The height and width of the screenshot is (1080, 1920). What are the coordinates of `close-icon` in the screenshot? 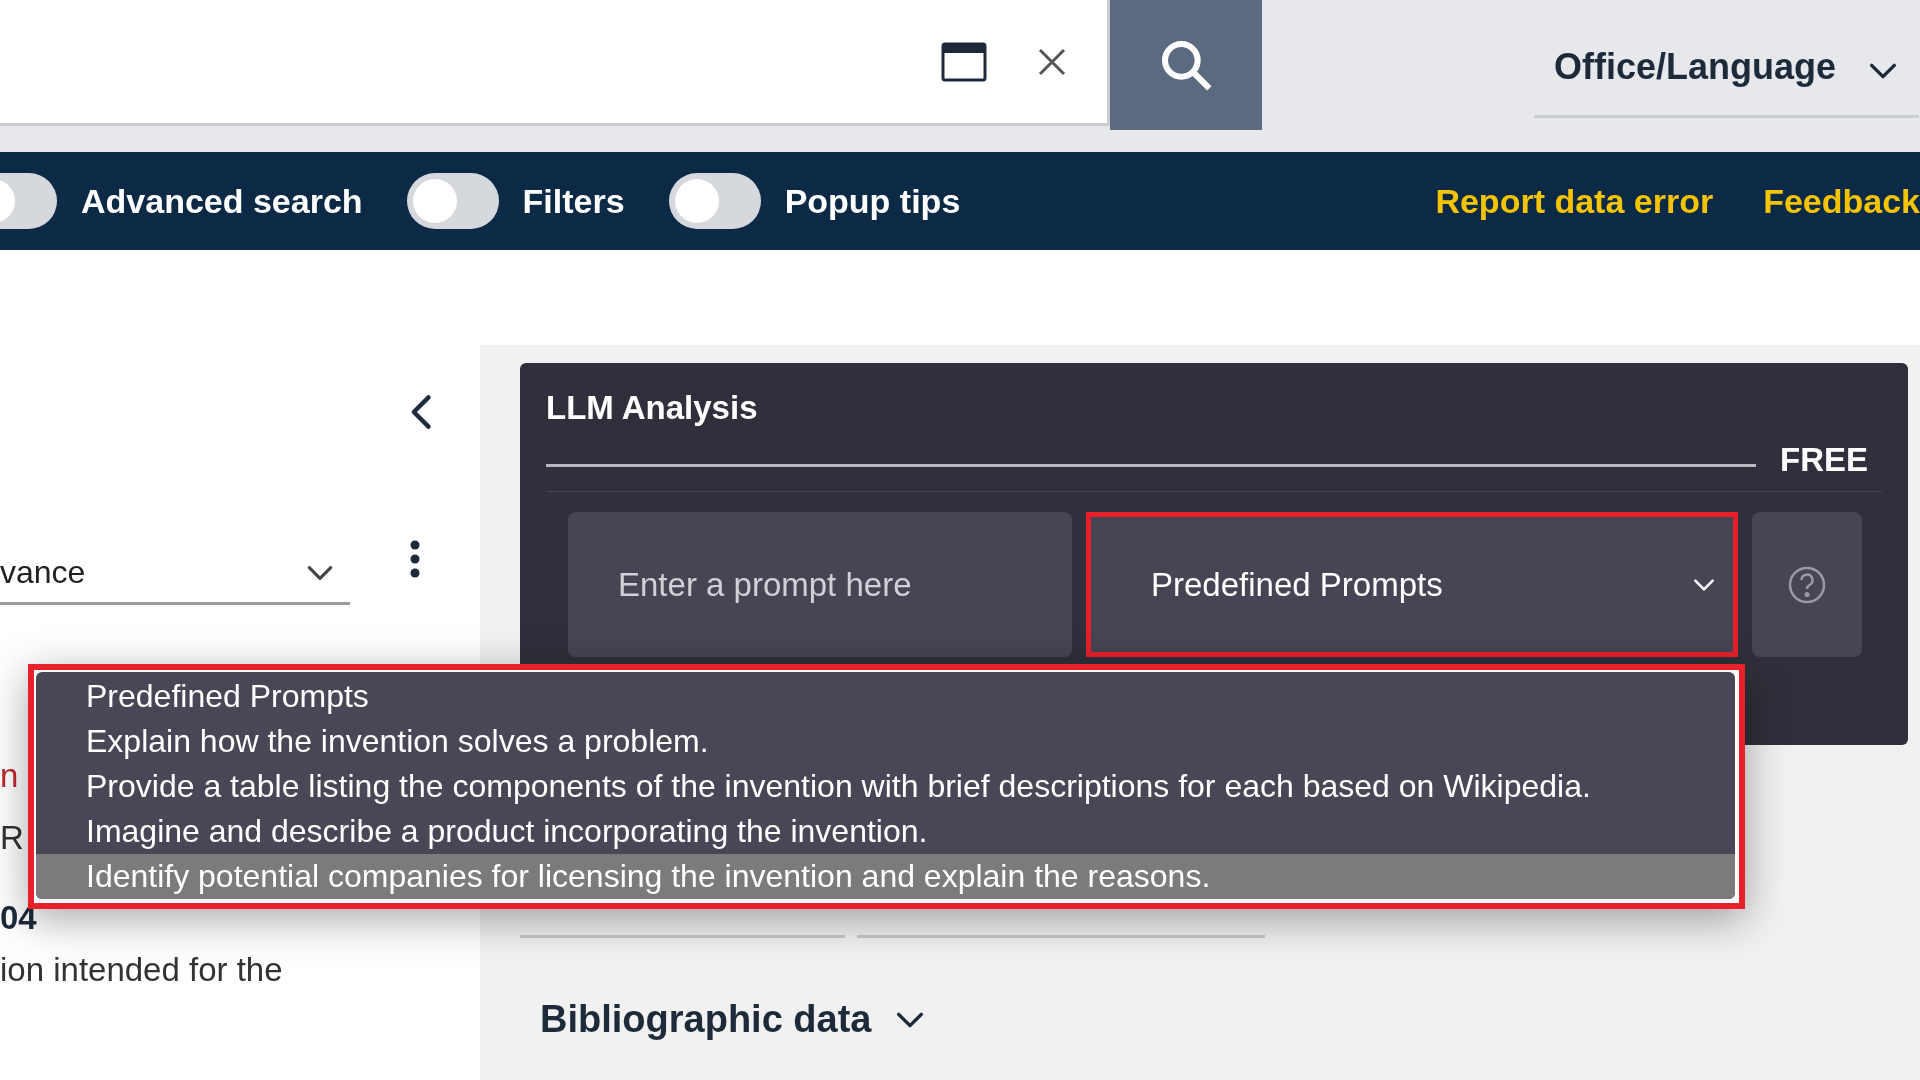 It's located at (1052, 61).